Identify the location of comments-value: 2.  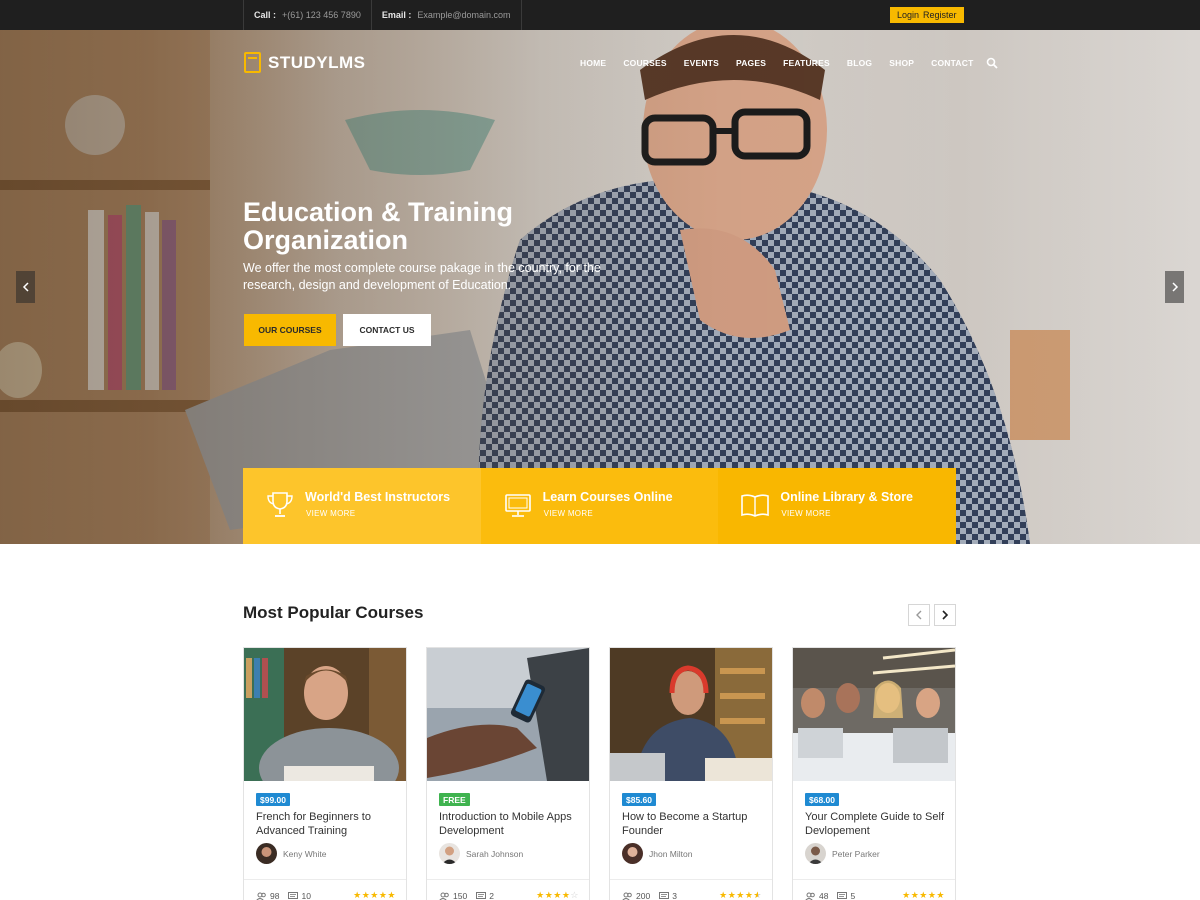
(491, 895).